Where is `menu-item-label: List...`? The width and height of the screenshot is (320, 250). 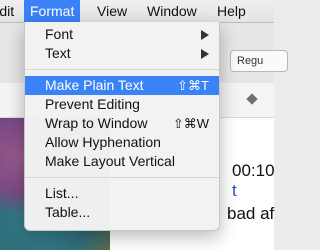
menu-item-label: List... is located at coordinates (62, 193).